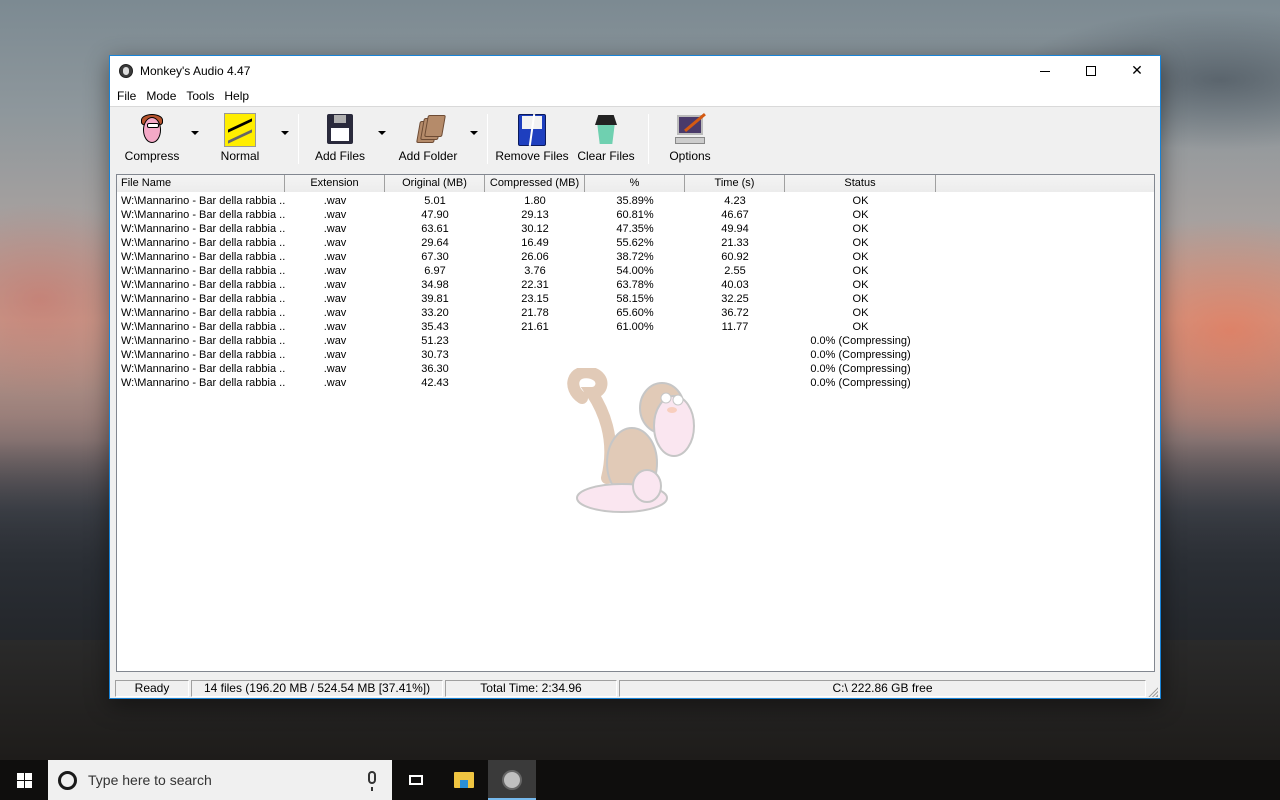 The width and height of the screenshot is (1280, 800). What do you see at coordinates (435, 257) in the screenshot?
I see `cell-orig: 67.30` at bounding box center [435, 257].